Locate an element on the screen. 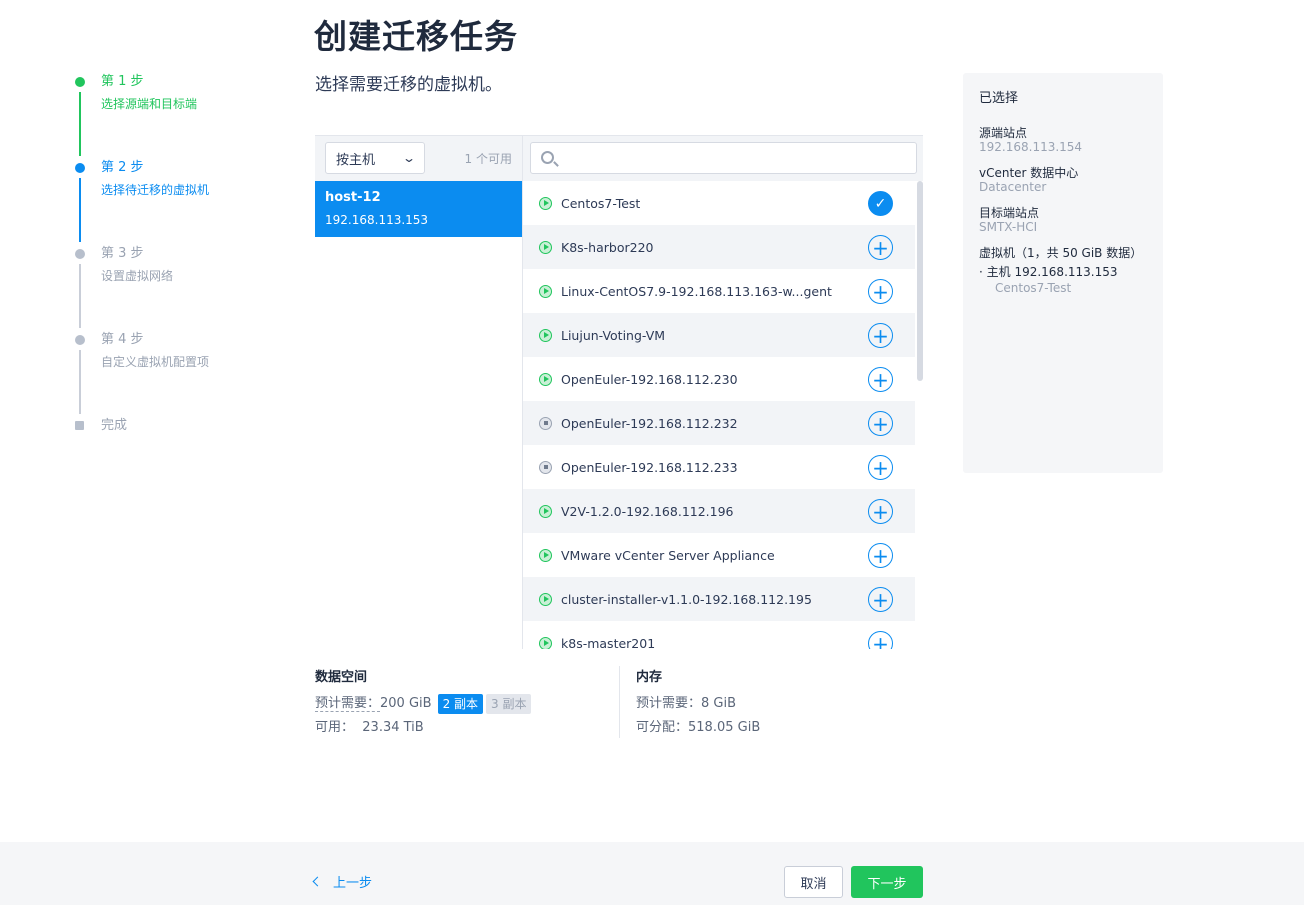  target-site-label: 目标端站点 is located at coordinates (1009, 213).